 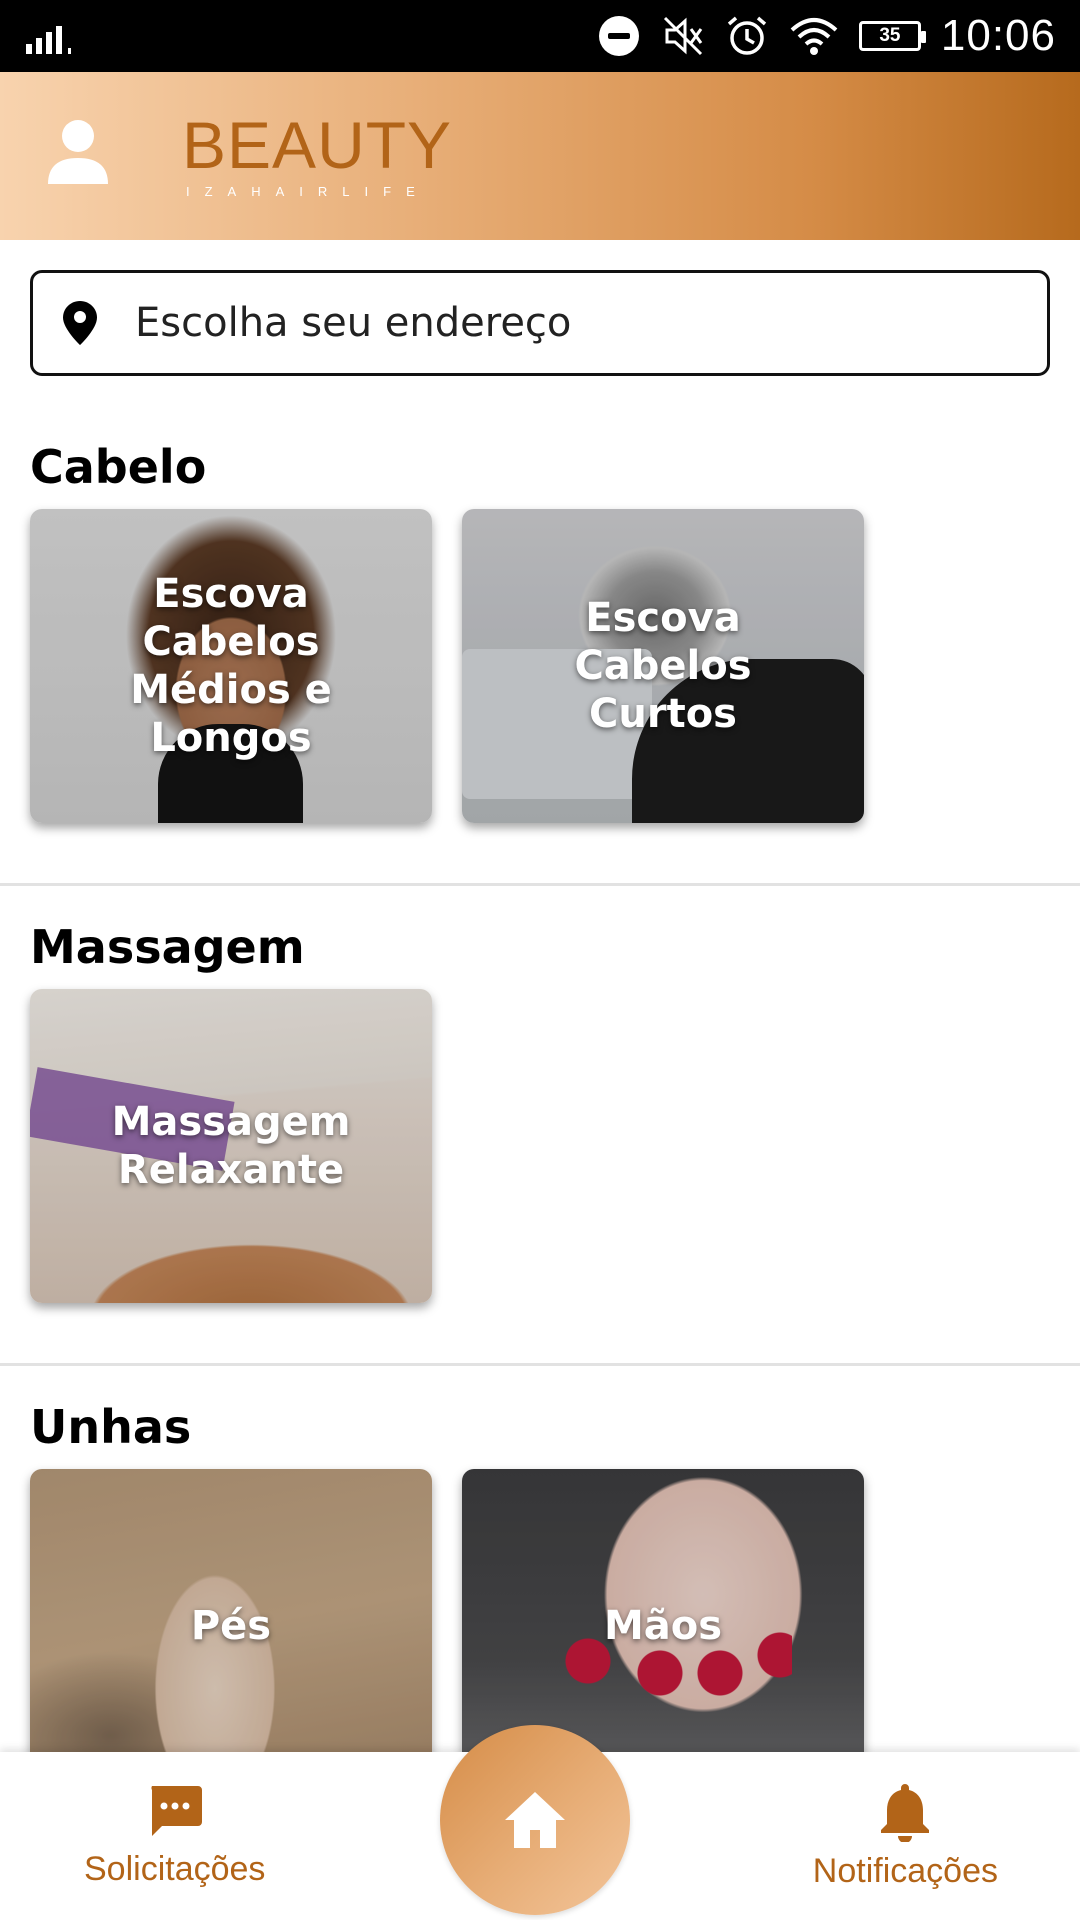 I want to click on signal-icon, so click(x=48, y=40).